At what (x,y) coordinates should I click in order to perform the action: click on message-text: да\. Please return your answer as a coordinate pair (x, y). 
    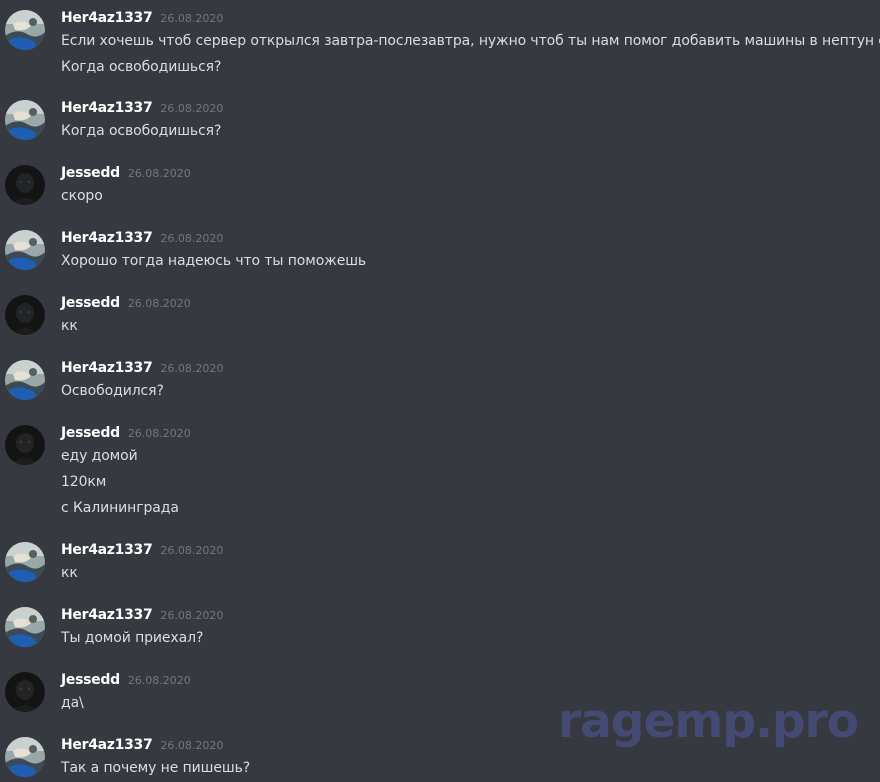
    Looking at the image, I should click on (72, 703).